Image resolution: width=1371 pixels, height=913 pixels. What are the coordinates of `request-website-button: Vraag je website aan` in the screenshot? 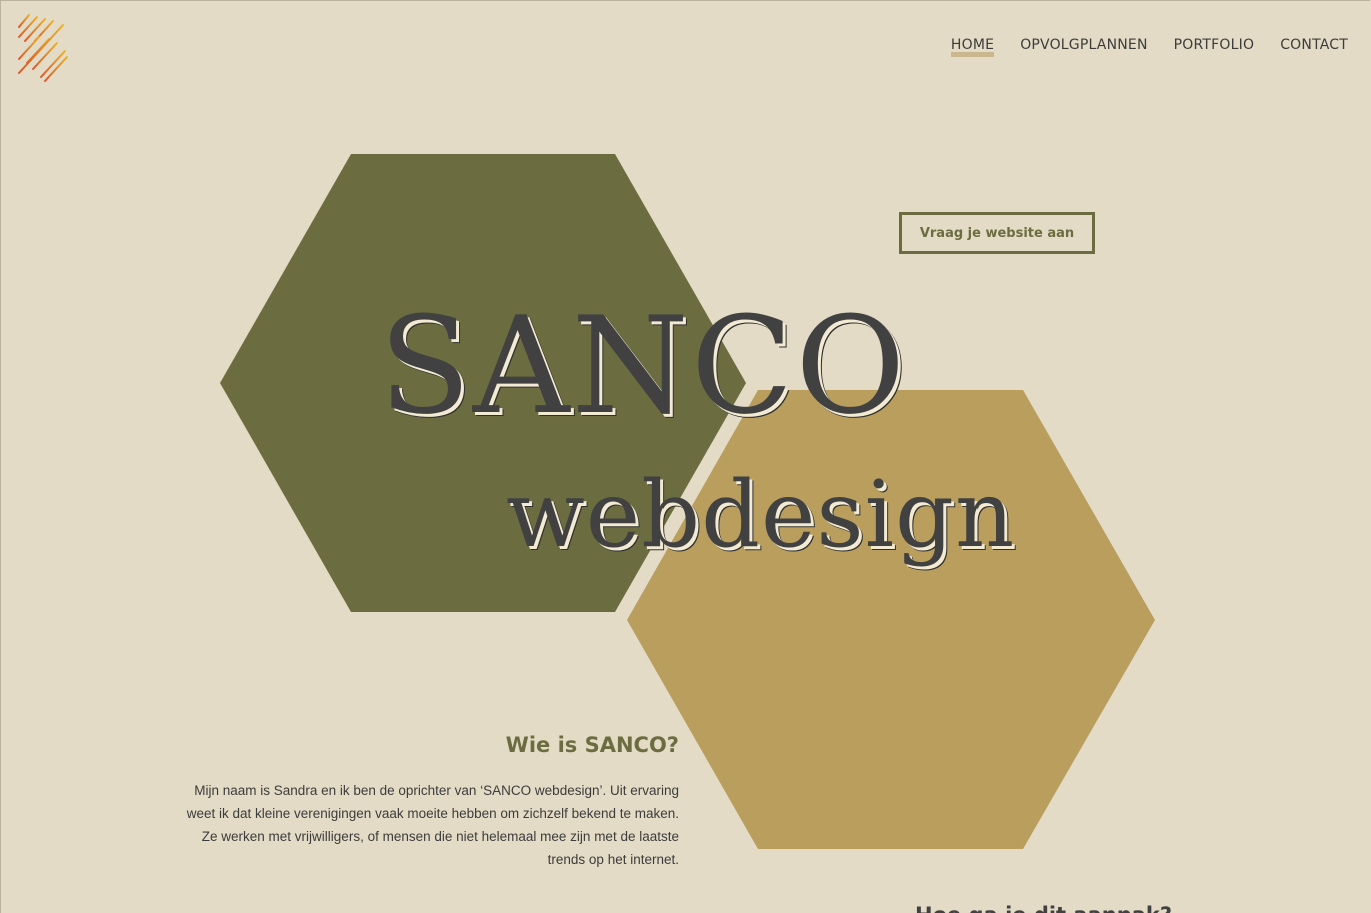 It's located at (997, 233).